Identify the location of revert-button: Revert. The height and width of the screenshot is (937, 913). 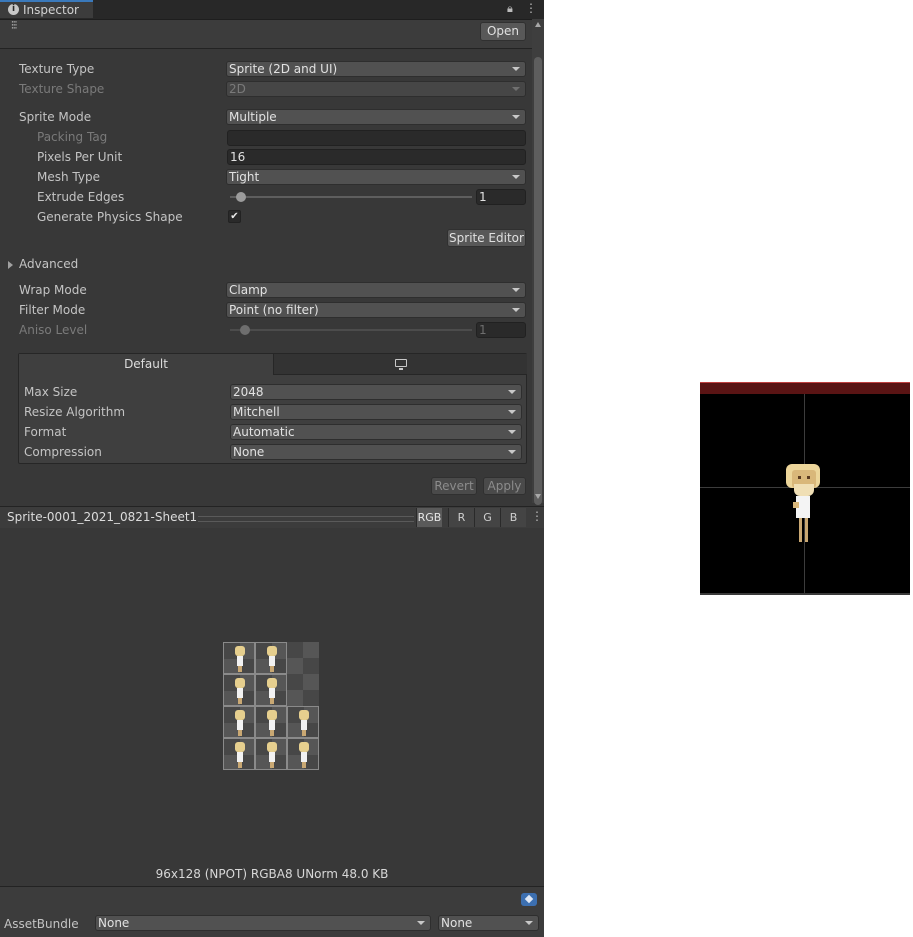
(454, 486).